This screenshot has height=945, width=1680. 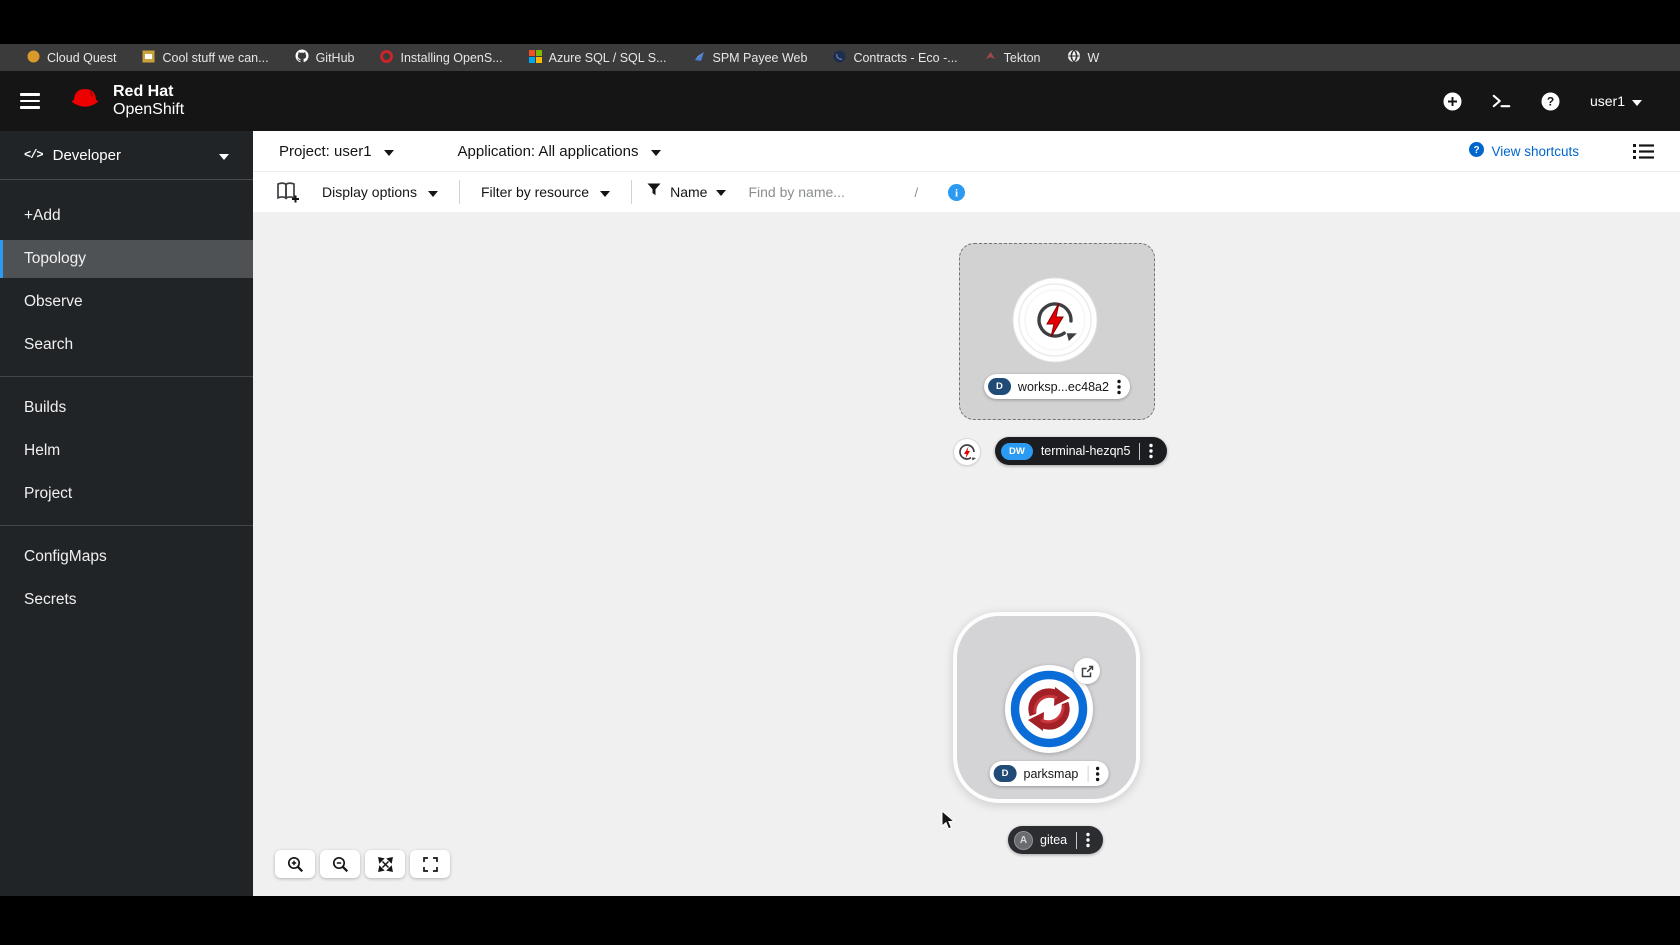 What do you see at coordinates (1012, 57) in the screenshot?
I see `bookmark-tekton: Tekton` at bounding box center [1012, 57].